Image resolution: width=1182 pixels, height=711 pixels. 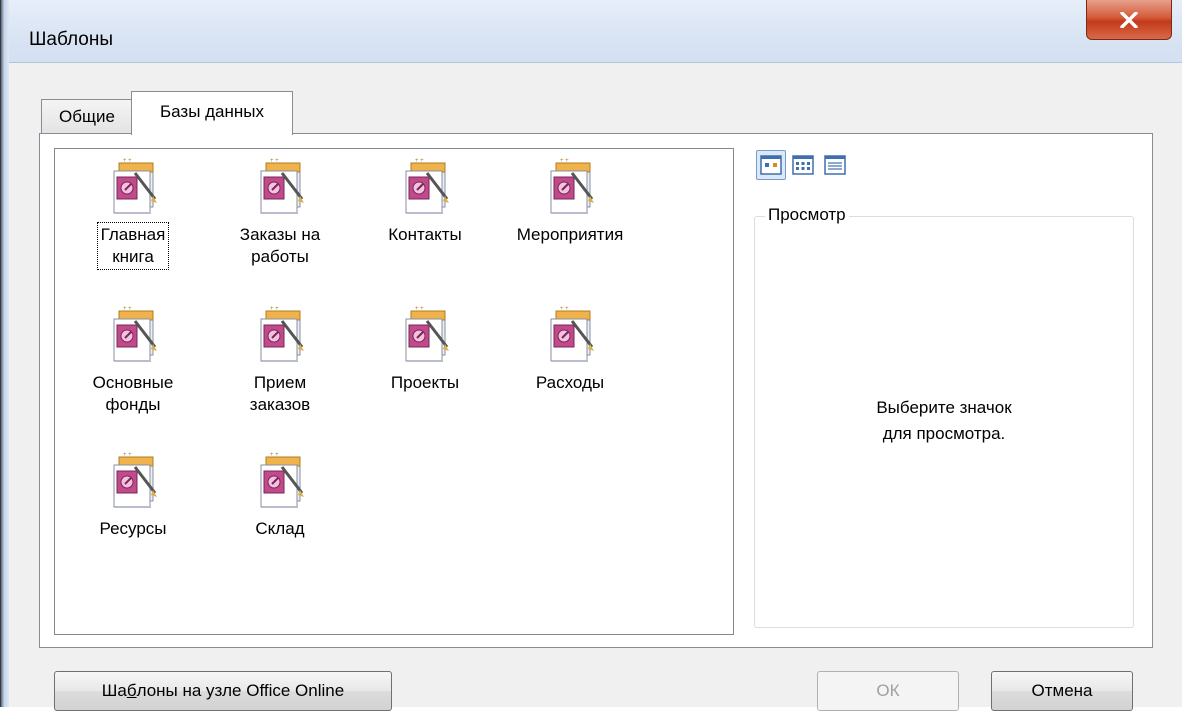 I want to click on cancel-label: Отмена, so click(x=1062, y=690).